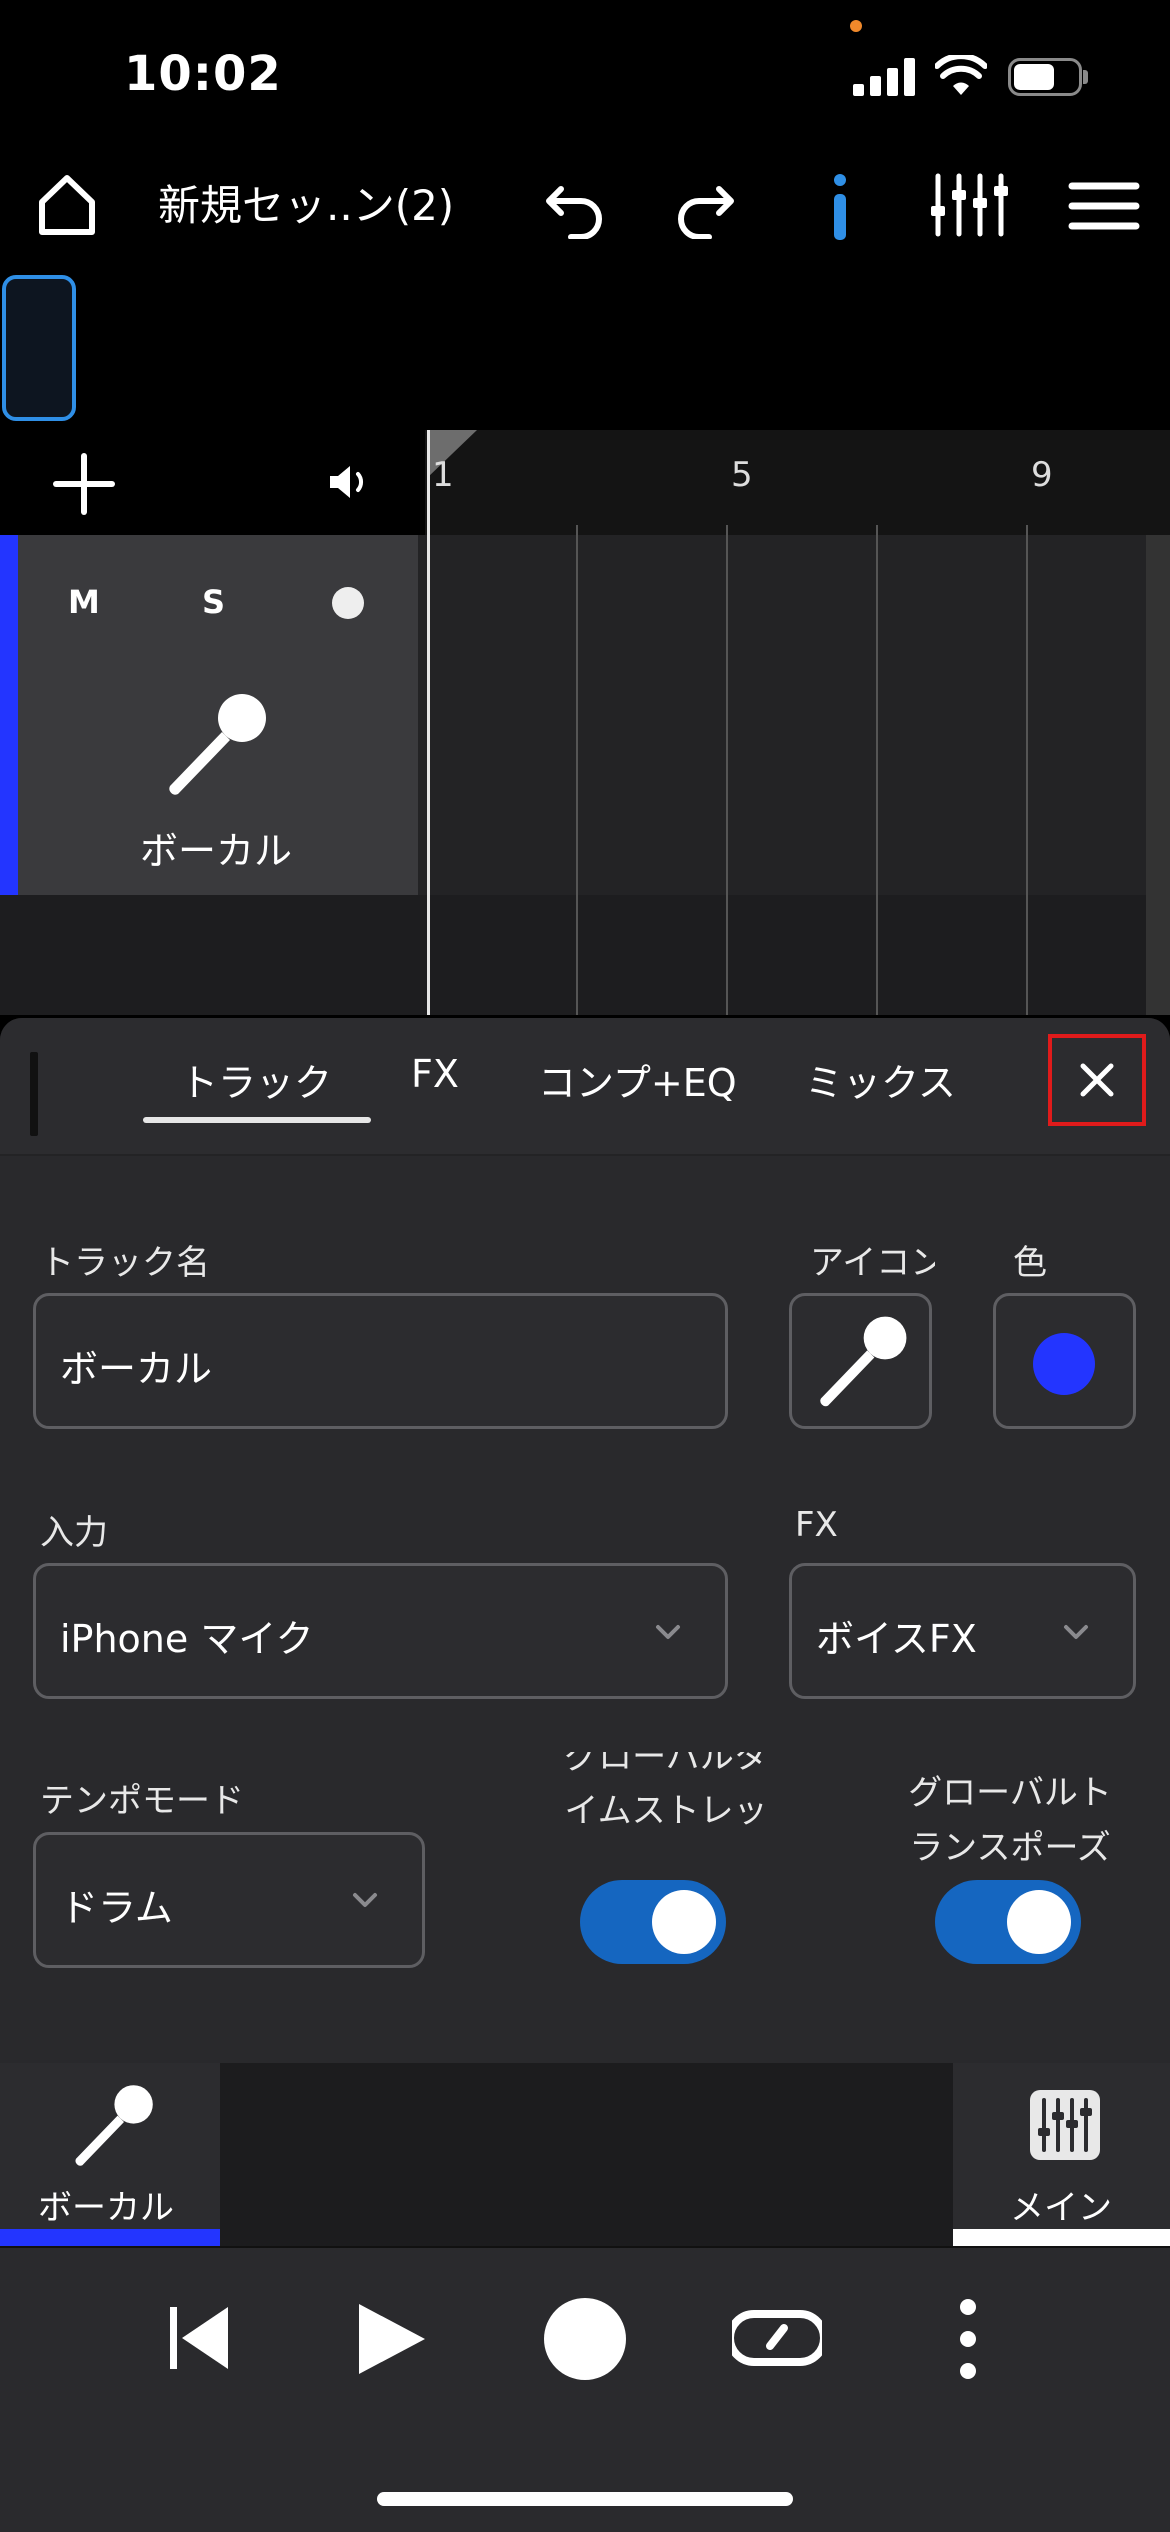 Image resolution: width=1170 pixels, height=2532 pixels. What do you see at coordinates (840, 207) in the screenshot?
I see `info-icon` at bounding box center [840, 207].